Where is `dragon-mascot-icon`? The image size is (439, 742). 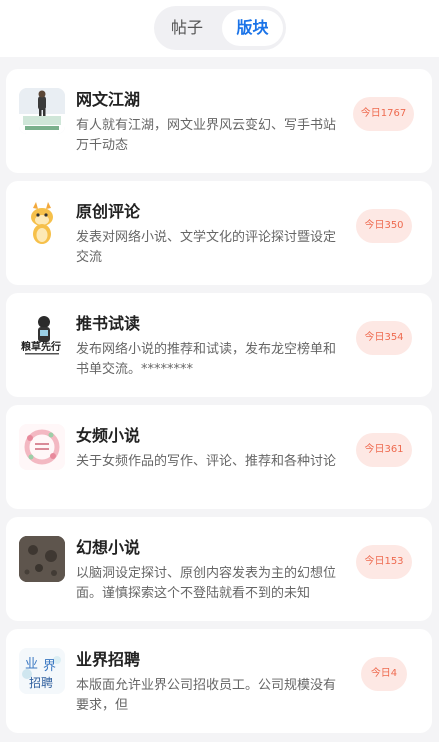 dragon-mascot-icon is located at coordinates (42, 223).